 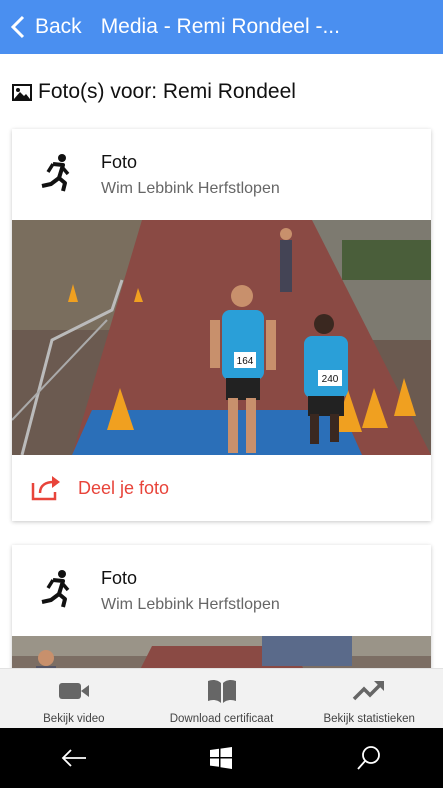 What do you see at coordinates (330, 379) in the screenshot?
I see `bib-number-2: 240` at bounding box center [330, 379].